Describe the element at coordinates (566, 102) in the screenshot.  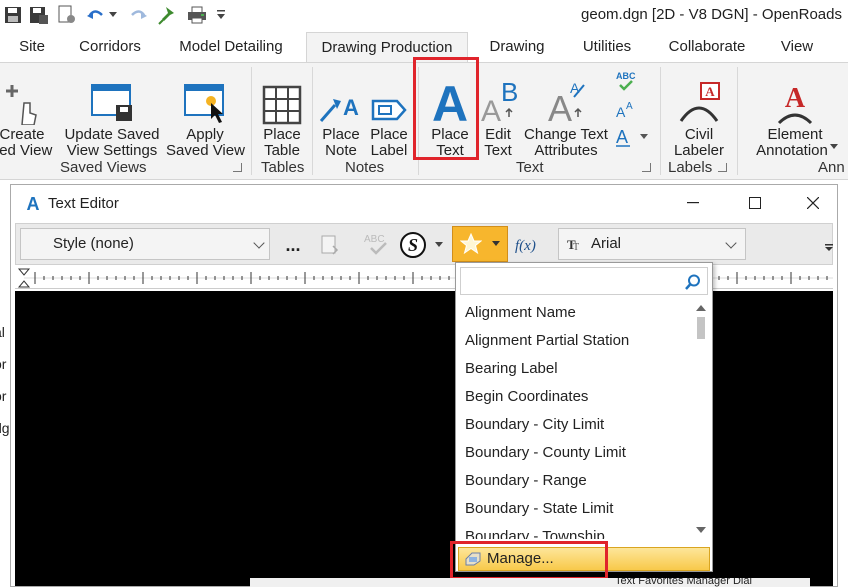
I see `change-text-attributes-icon: AA` at that location.